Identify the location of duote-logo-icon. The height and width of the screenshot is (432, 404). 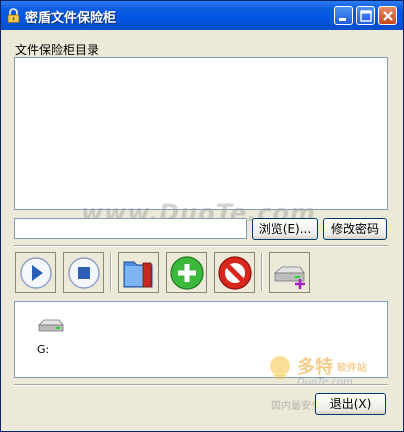
(280, 368).